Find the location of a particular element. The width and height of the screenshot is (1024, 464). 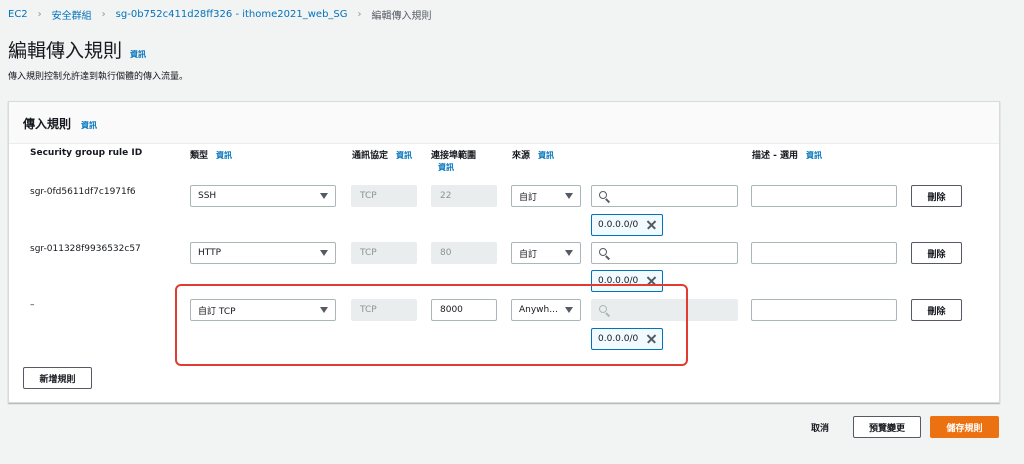

breadcrumb-security-groups: 安全群組 is located at coordinates (72, 14).